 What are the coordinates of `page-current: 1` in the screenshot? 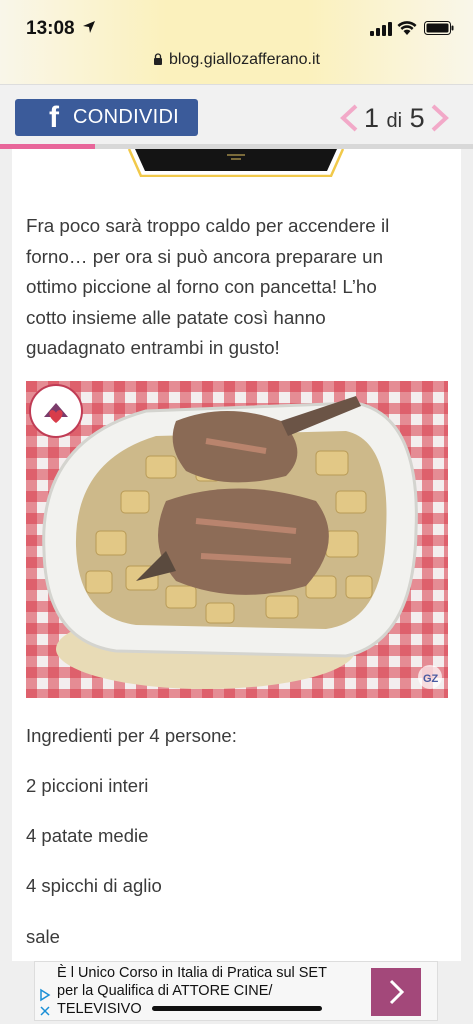 It's located at (372, 117).